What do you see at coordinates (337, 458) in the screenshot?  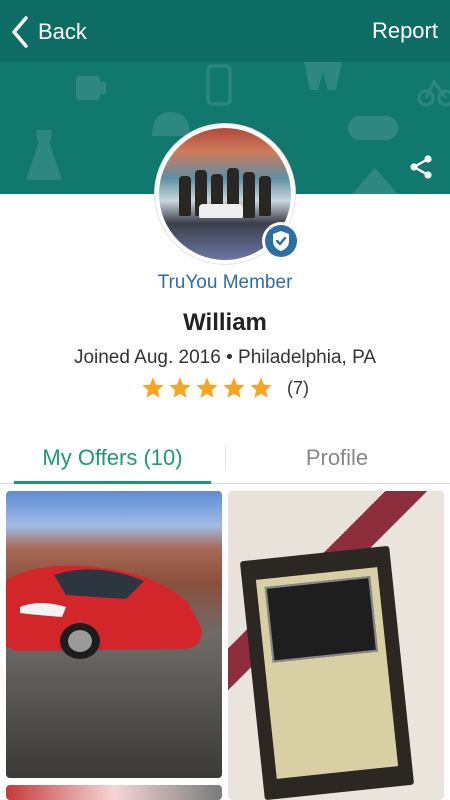 I see `tab-profile: Profile` at bounding box center [337, 458].